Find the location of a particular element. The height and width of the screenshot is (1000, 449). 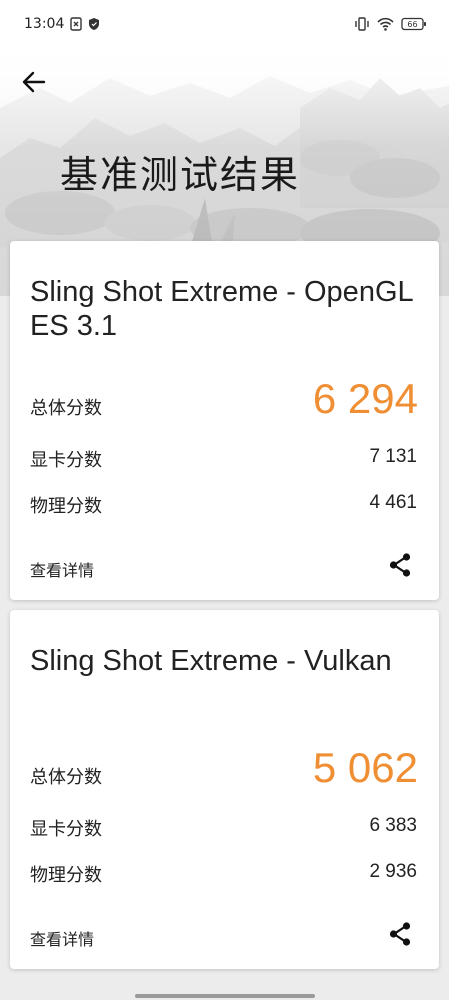

graphics-score-value: 6 383 is located at coordinates (393, 825).